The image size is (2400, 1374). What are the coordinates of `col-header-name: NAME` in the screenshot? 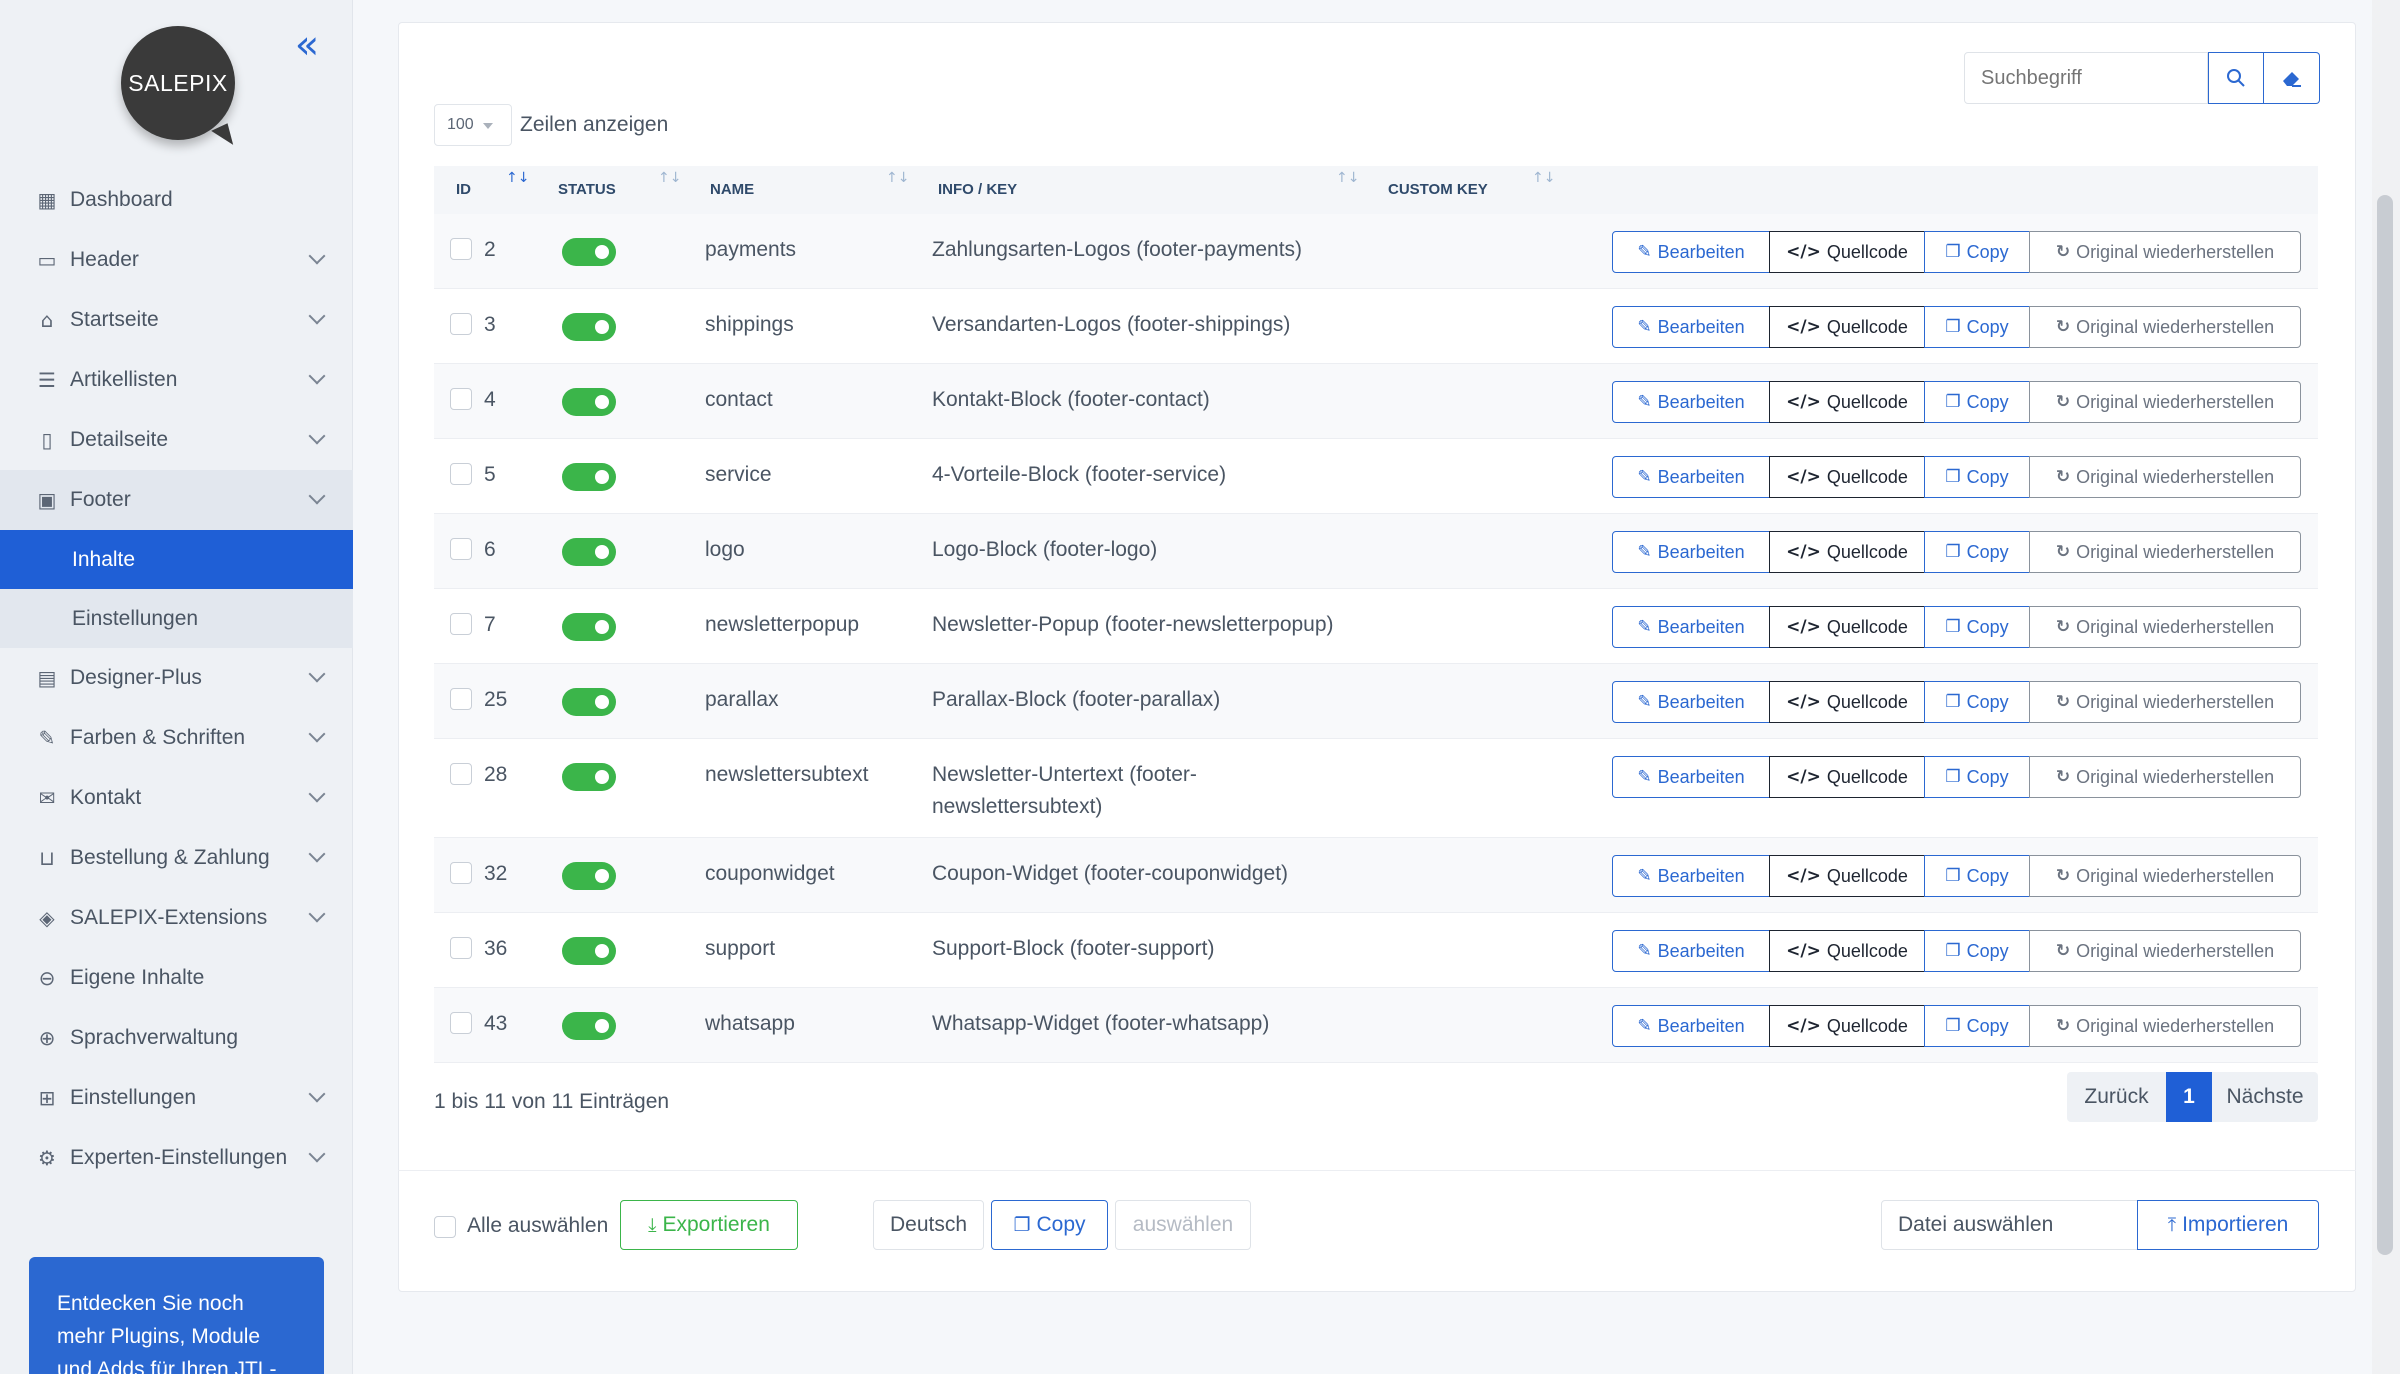 It's located at (732, 189).